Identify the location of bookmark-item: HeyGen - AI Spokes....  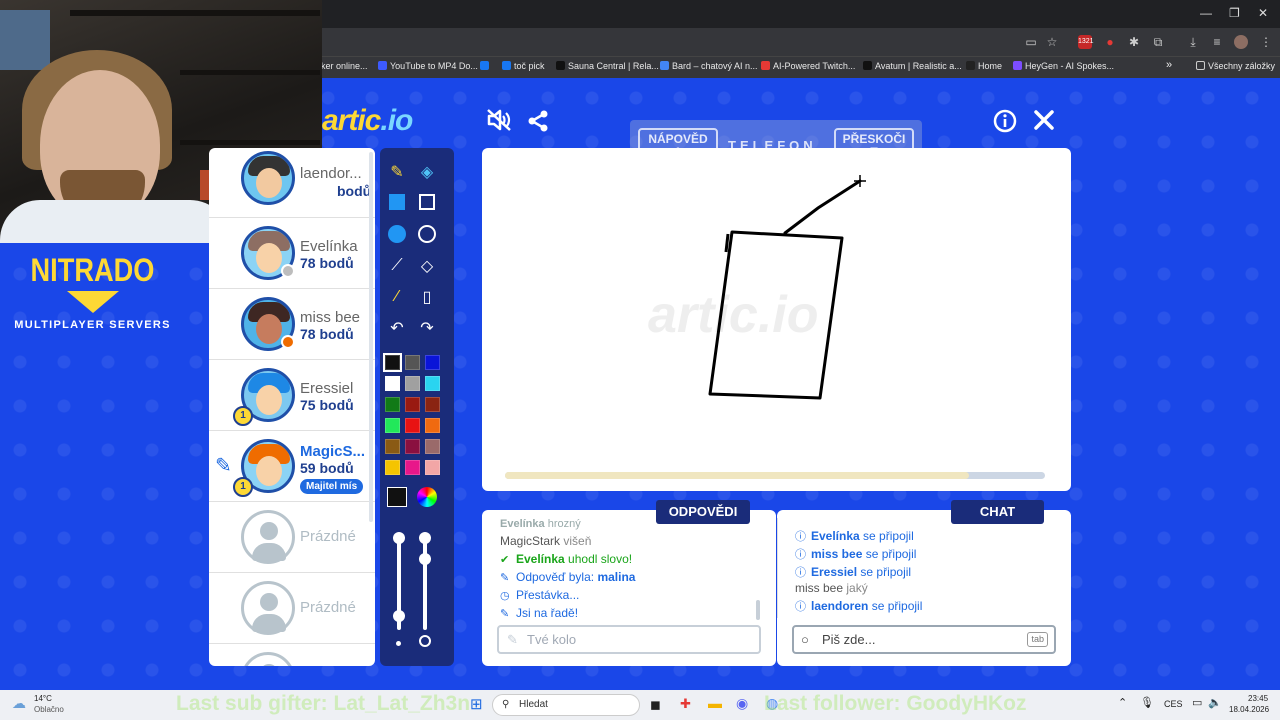
(1063, 66).